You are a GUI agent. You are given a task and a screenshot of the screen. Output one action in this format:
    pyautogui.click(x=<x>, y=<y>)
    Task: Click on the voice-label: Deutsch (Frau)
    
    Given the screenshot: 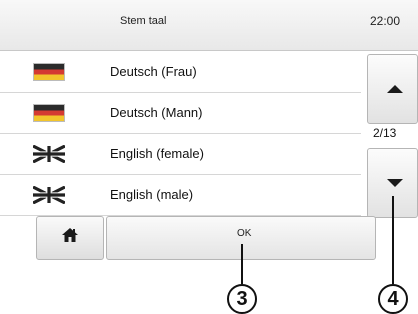 What is the action you would take?
    pyautogui.click(x=153, y=71)
    